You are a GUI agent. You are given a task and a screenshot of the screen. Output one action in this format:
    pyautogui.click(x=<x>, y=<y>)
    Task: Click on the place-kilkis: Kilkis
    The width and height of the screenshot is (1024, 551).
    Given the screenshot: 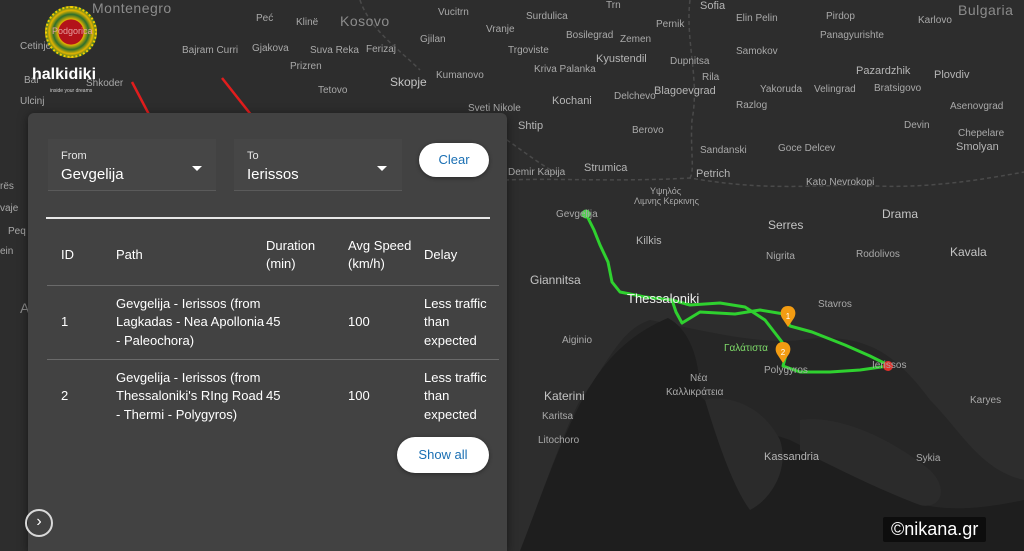 What is the action you would take?
    pyautogui.click(x=649, y=241)
    